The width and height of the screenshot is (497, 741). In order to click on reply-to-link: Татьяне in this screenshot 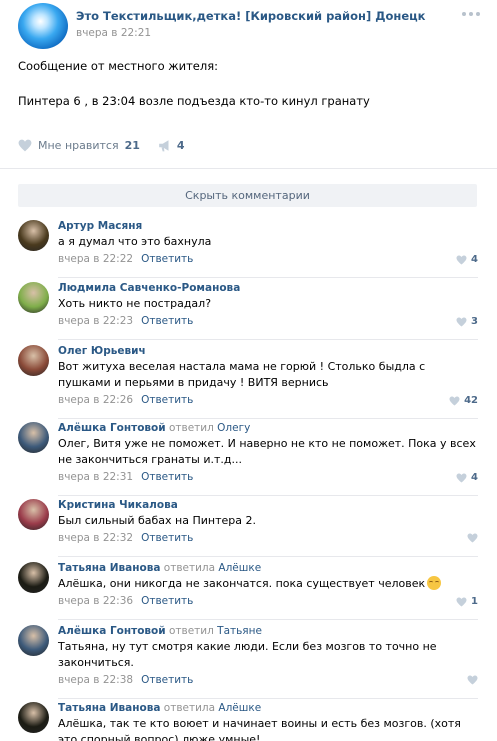, I will do `click(239, 631)`.